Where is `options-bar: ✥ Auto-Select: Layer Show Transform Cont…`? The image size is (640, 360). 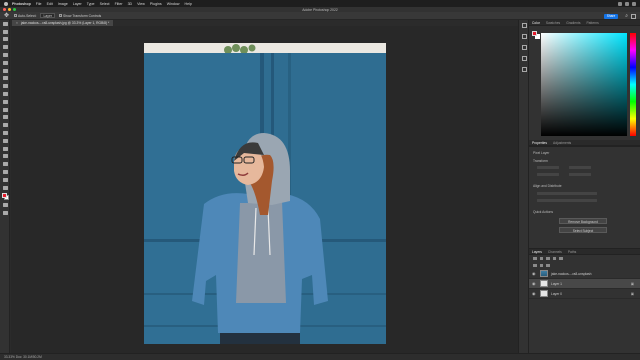 options-bar: ✥ Auto-Select: Layer Show Transform Cont… is located at coordinates (320, 16).